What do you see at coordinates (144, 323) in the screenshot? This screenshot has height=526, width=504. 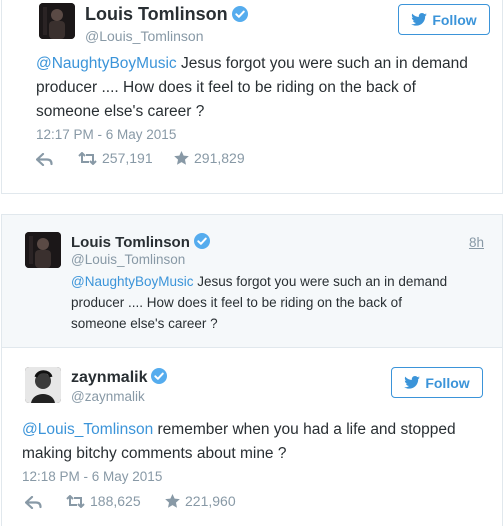 I see `quoted-text-line-3: someone else's career ?` at bounding box center [144, 323].